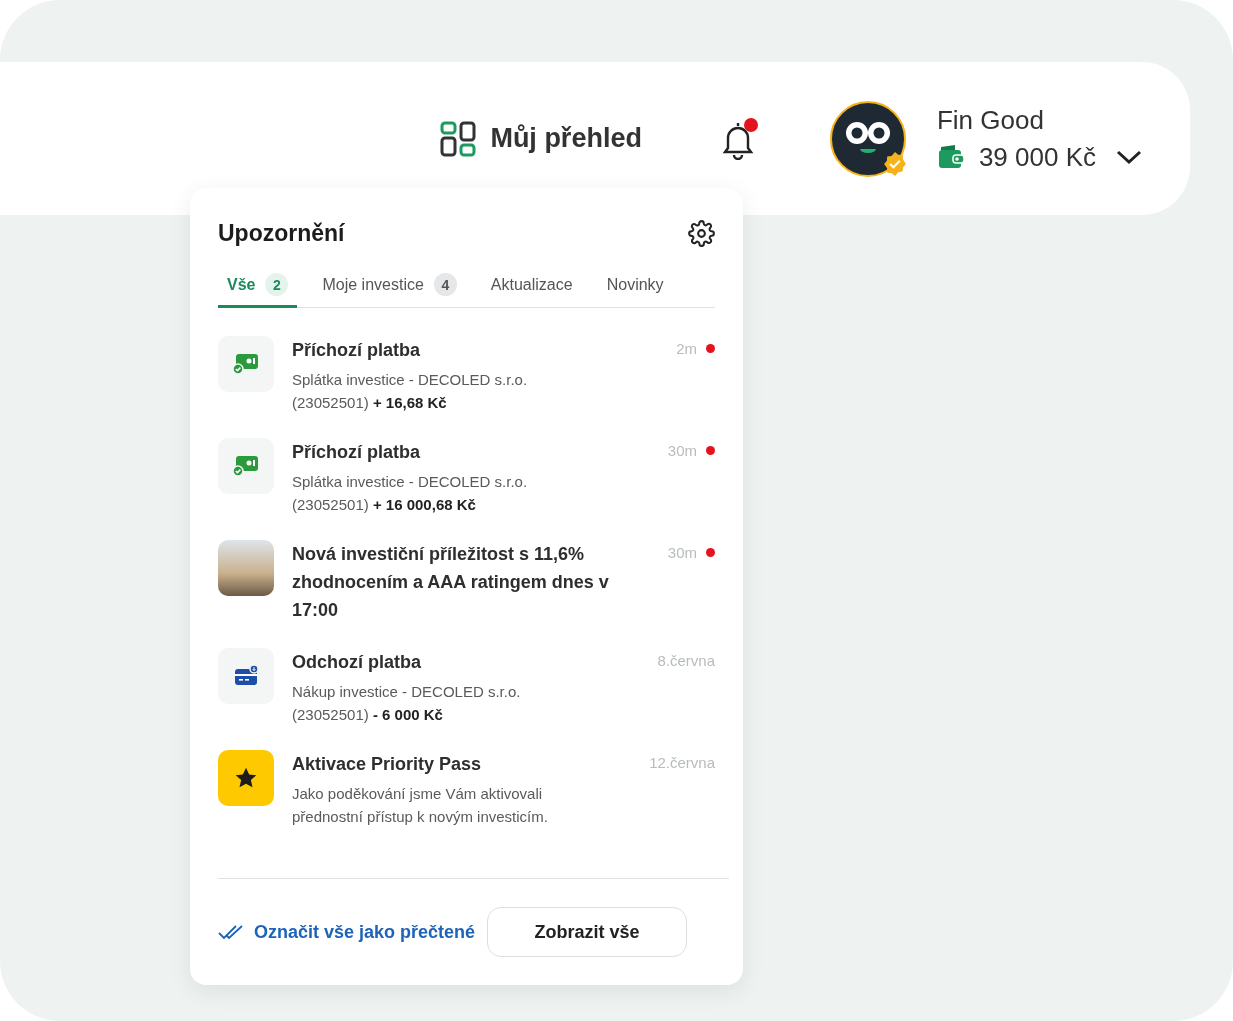  Describe the element at coordinates (387, 764) in the screenshot. I see `notification-title: Aktivace Priority Pass` at that location.